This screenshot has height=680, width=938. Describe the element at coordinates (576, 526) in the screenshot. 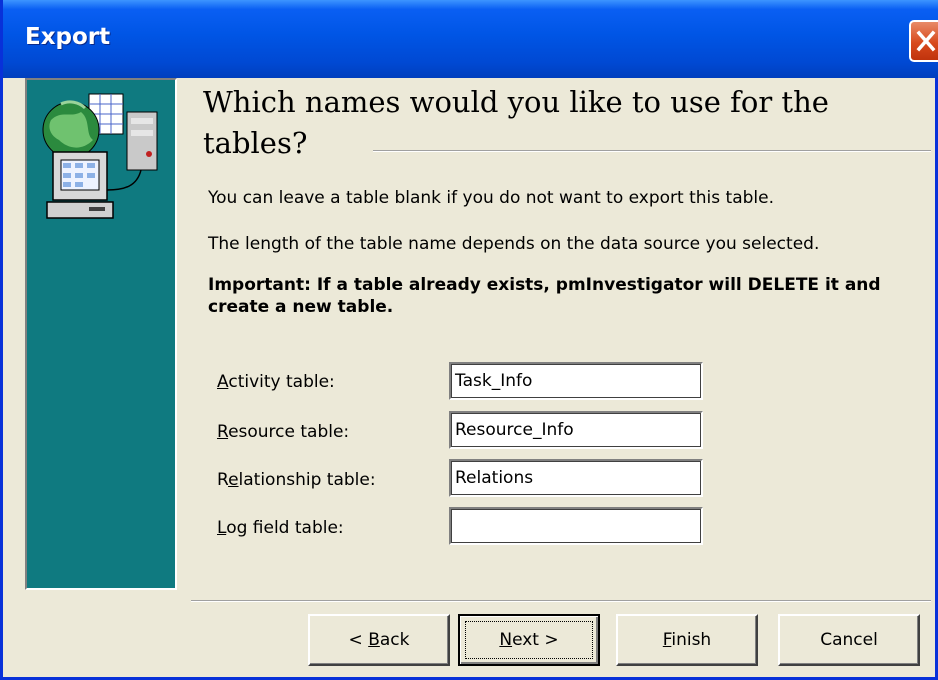

I see `log-field-table-input` at that location.